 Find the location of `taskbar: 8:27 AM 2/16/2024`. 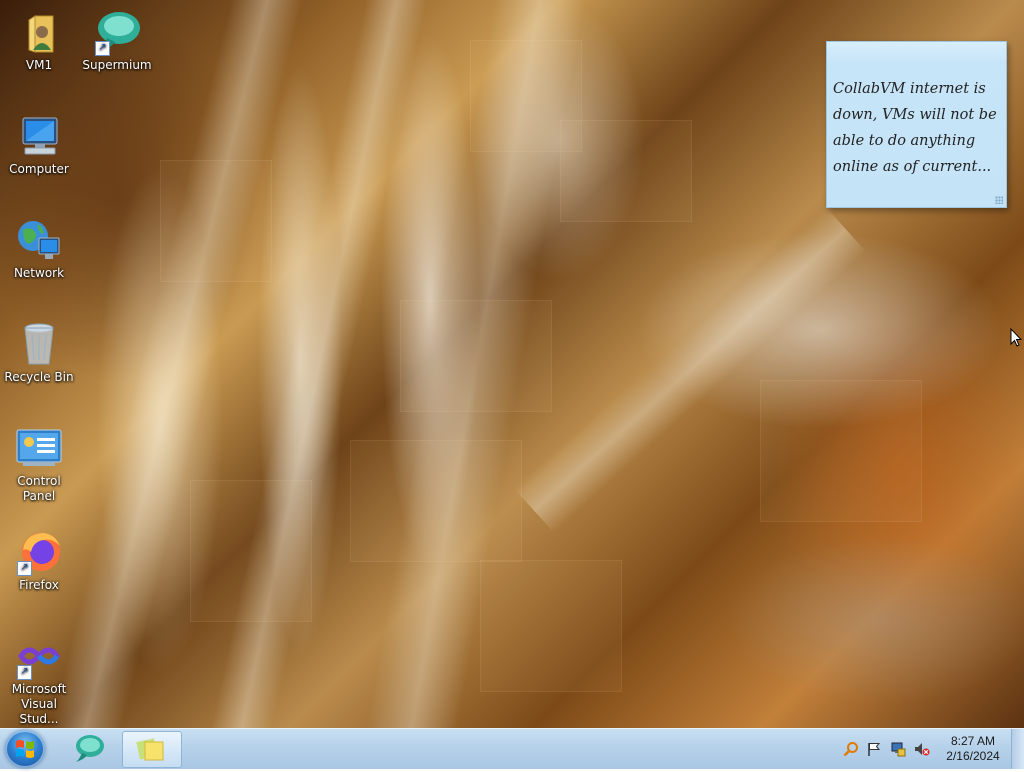

taskbar: 8:27 AM 2/16/2024 is located at coordinates (512, 748).